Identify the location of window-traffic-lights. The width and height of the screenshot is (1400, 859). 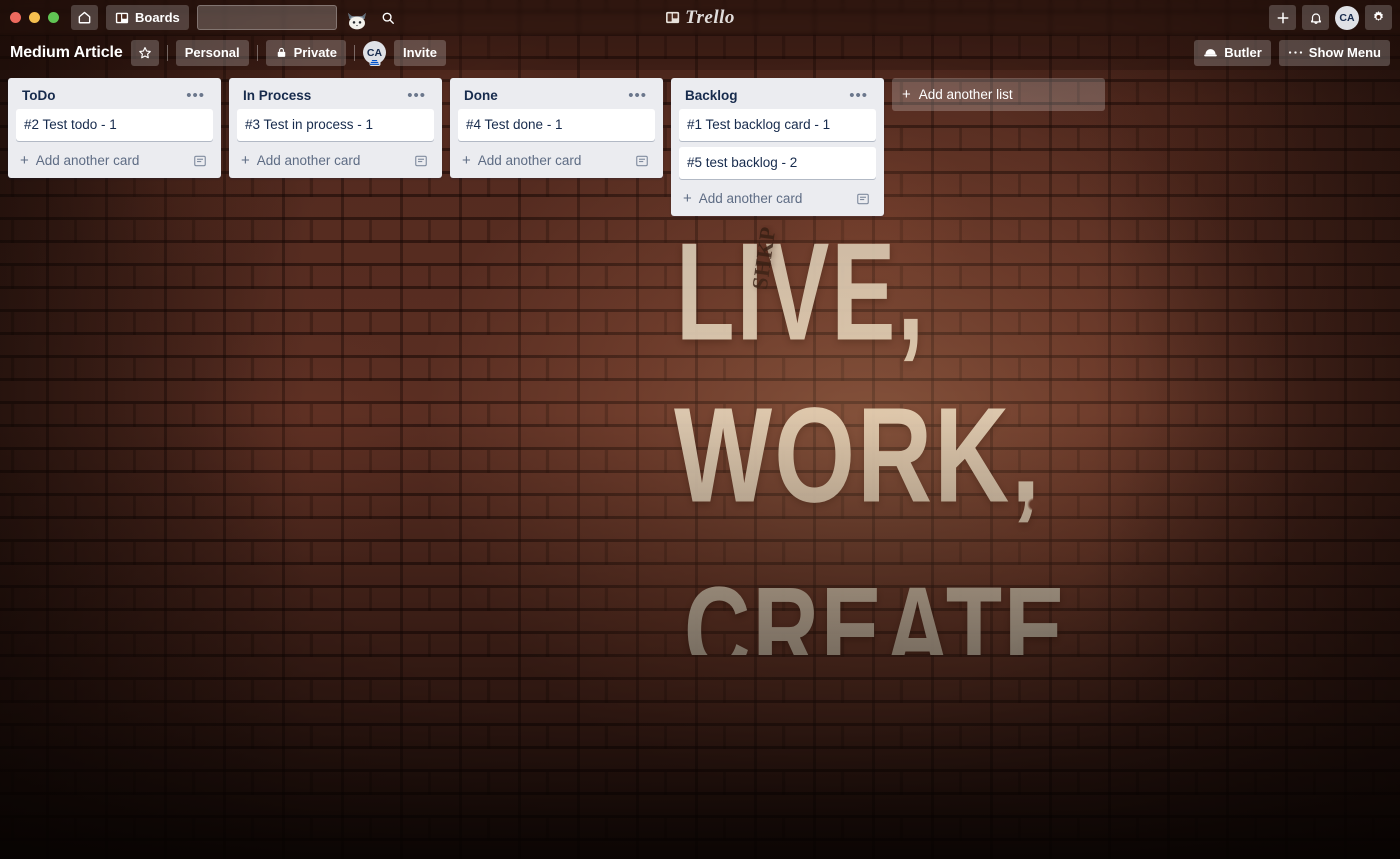
(35, 17).